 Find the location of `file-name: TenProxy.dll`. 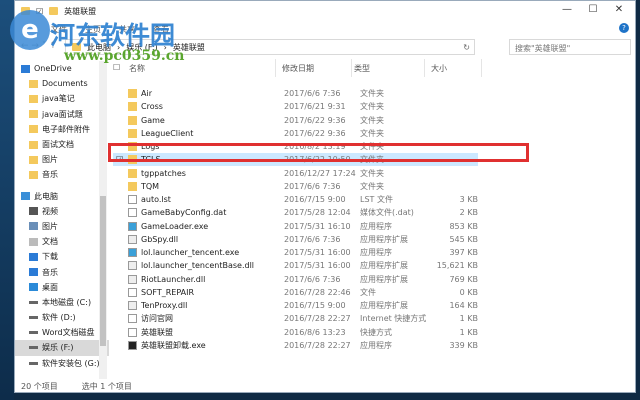

file-name: TenProxy.dll is located at coordinates (164, 305).